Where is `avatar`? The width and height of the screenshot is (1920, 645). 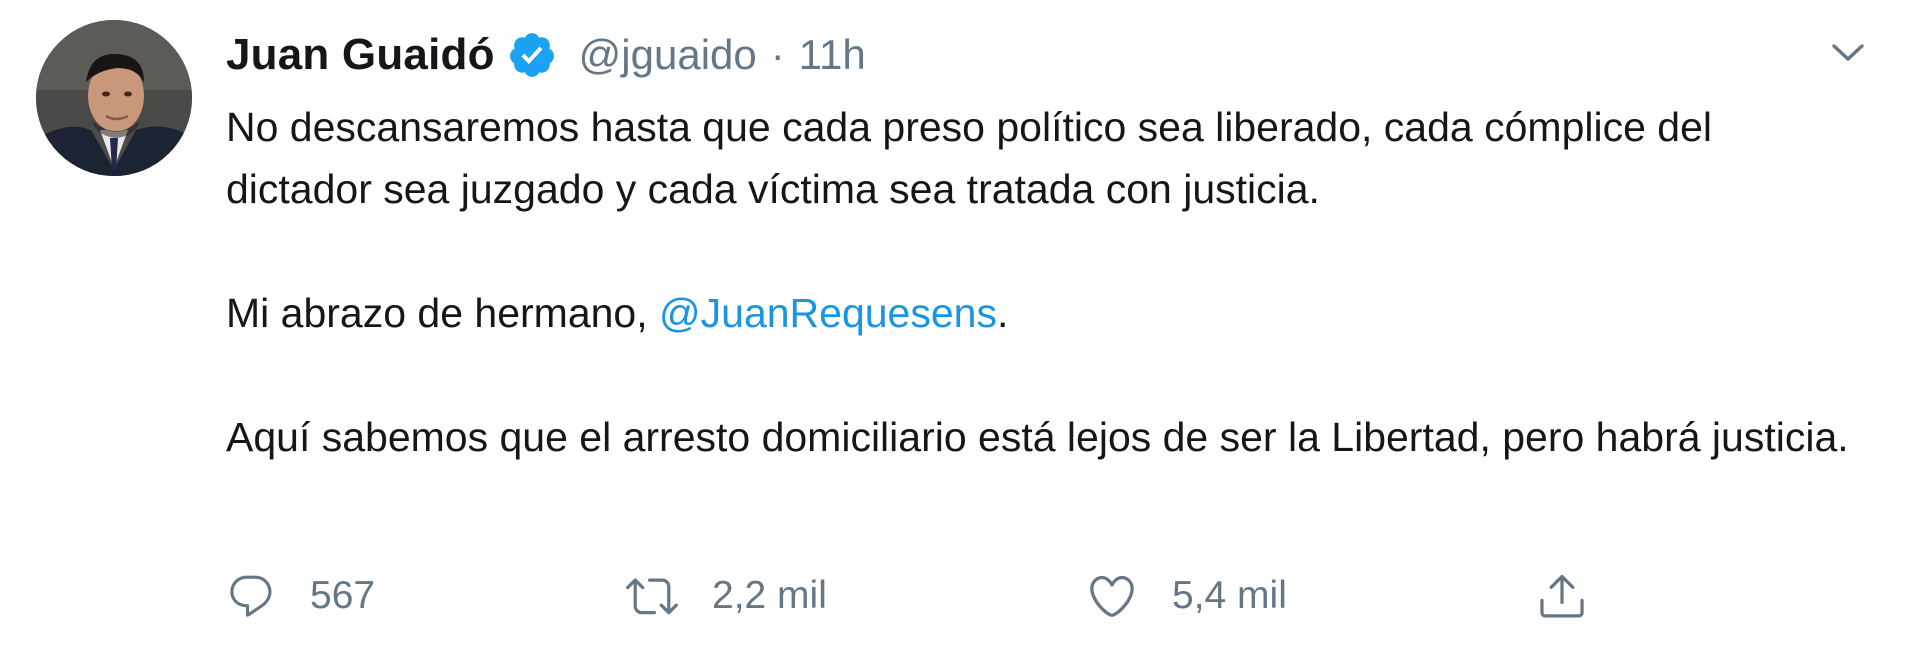
avatar is located at coordinates (114, 98).